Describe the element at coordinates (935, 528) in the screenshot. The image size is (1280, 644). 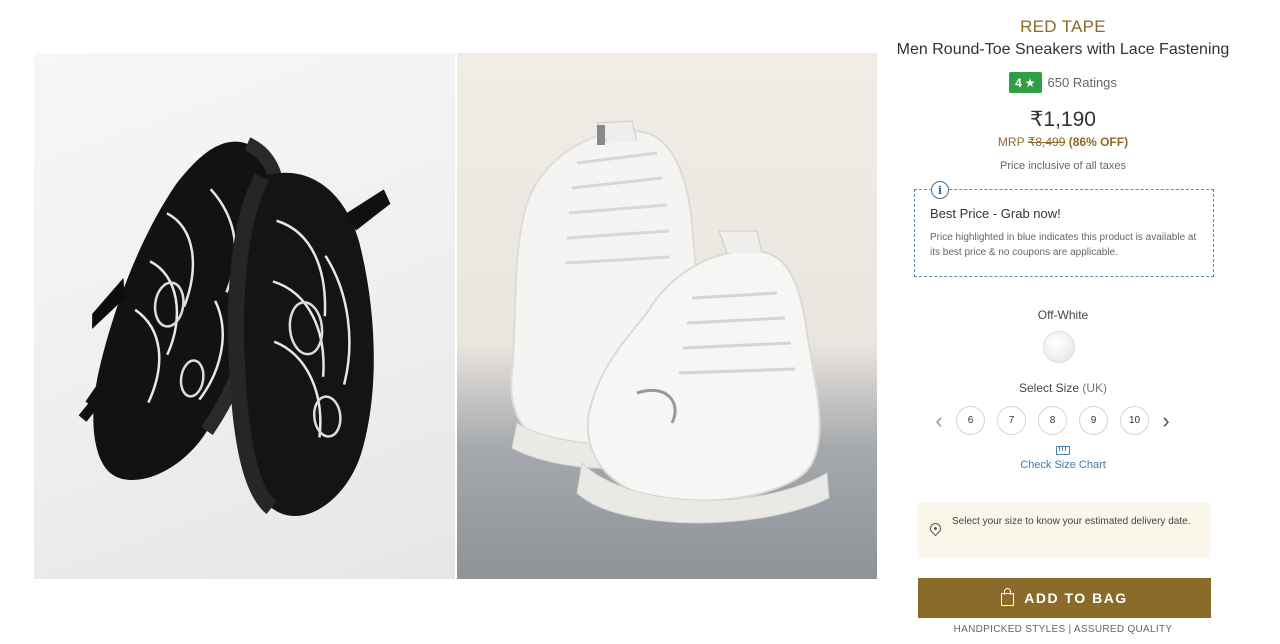
I see `location-pin-icon` at that location.